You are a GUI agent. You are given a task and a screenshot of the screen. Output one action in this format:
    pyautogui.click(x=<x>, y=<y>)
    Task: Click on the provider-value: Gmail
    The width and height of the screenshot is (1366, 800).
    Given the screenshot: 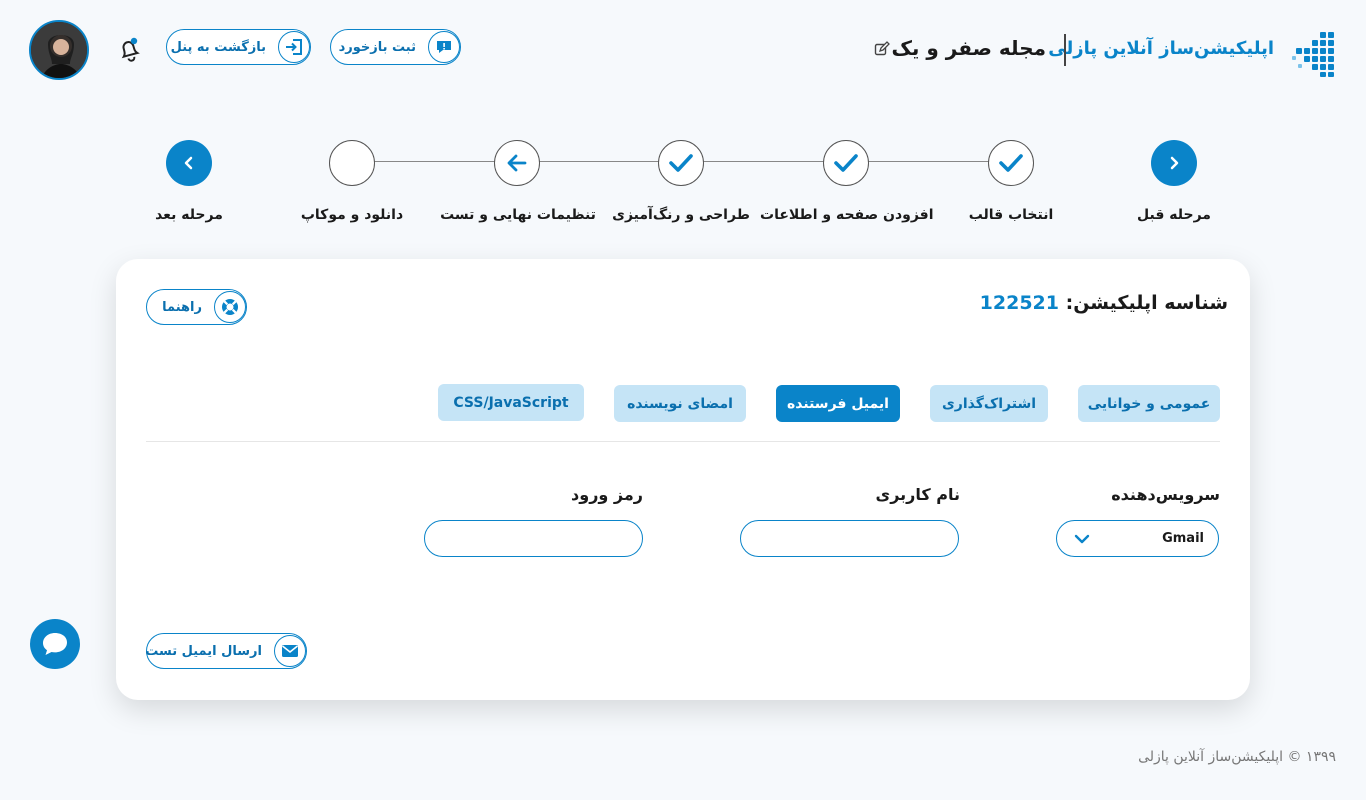 What is the action you would take?
    pyautogui.click(x=1183, y=538)
    